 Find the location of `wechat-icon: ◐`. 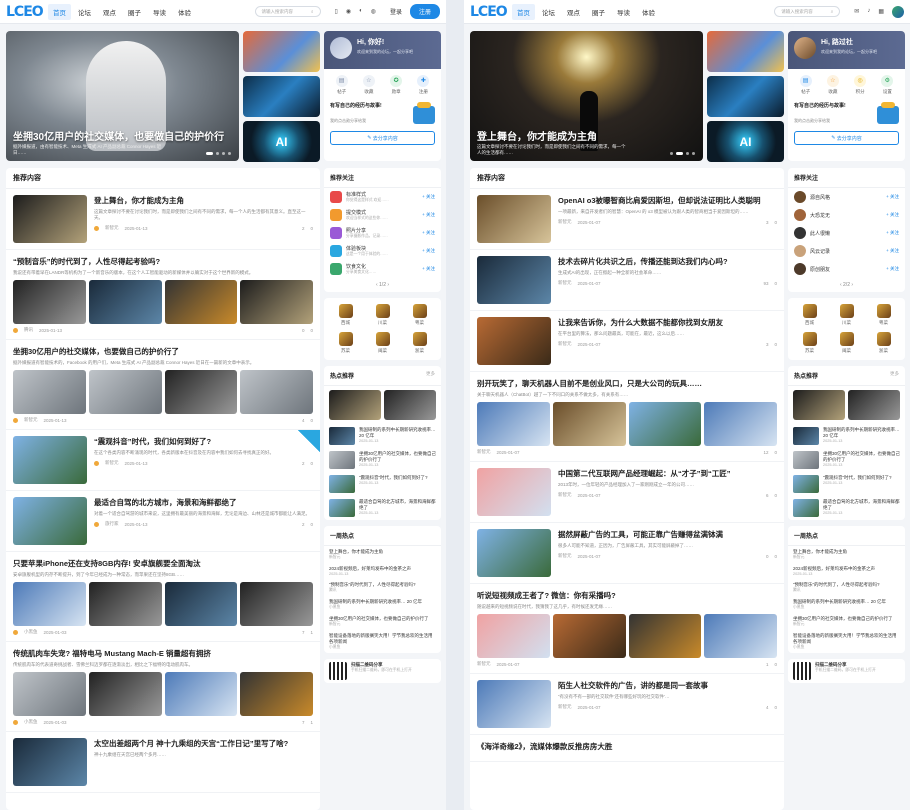

wechat-icon: ◐ is located at coordinates (361, 11).